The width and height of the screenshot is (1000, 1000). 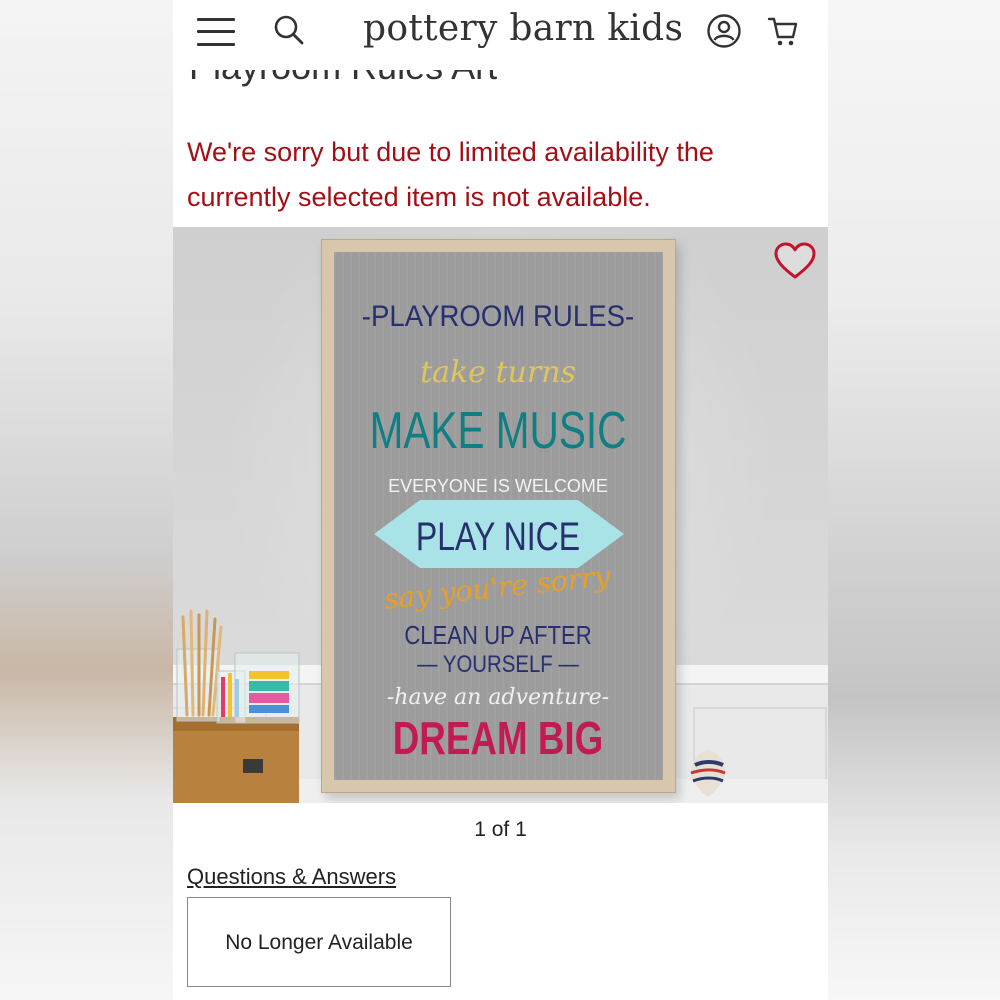 What do you see at coordinates (498, 536) in the screenshot?
I see `sign-line-play-nice: PLAY NICE` at bounding box center [498, 536].